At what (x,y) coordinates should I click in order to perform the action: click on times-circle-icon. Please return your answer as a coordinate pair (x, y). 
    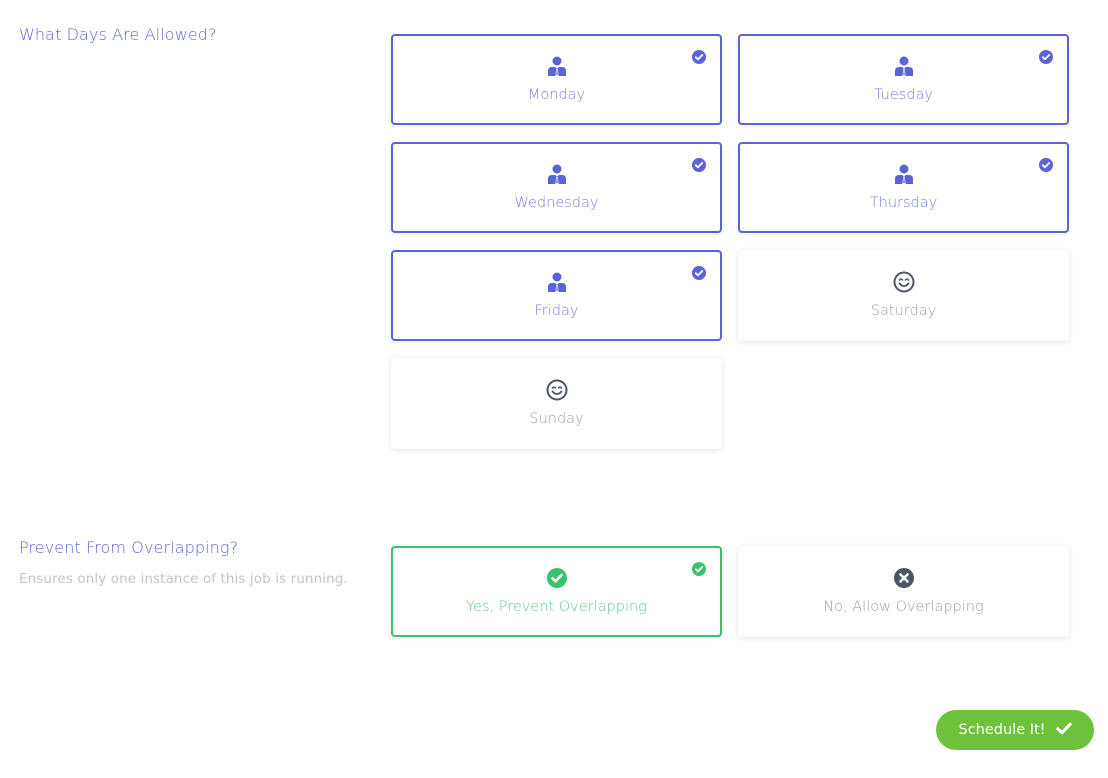
    Looking at the image, I should click on (904, 578).